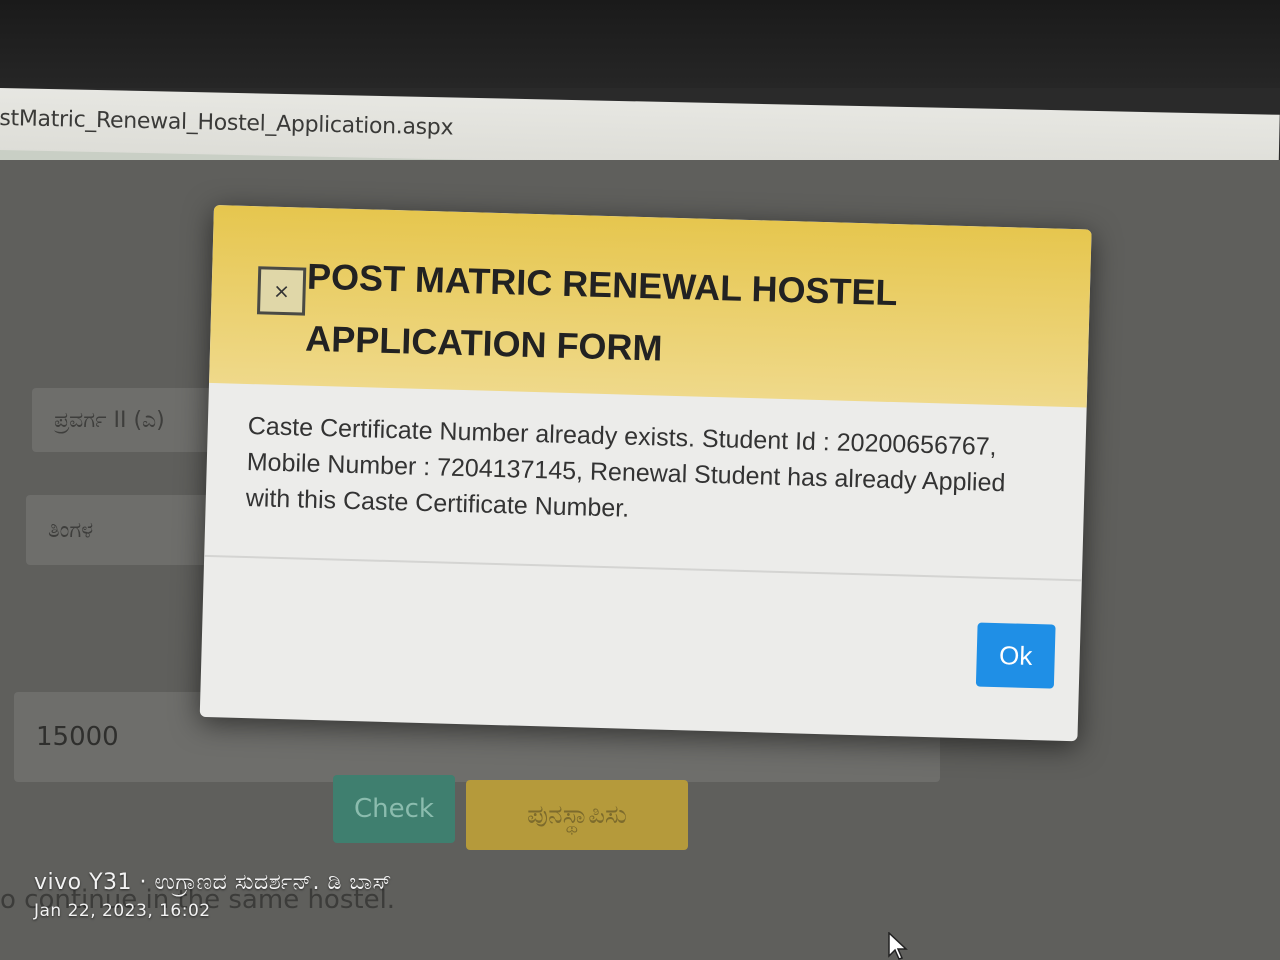  I want to click on caste-category-field: ಪ್ರವರ್ಗ II (ಎ), so click(132, 420).